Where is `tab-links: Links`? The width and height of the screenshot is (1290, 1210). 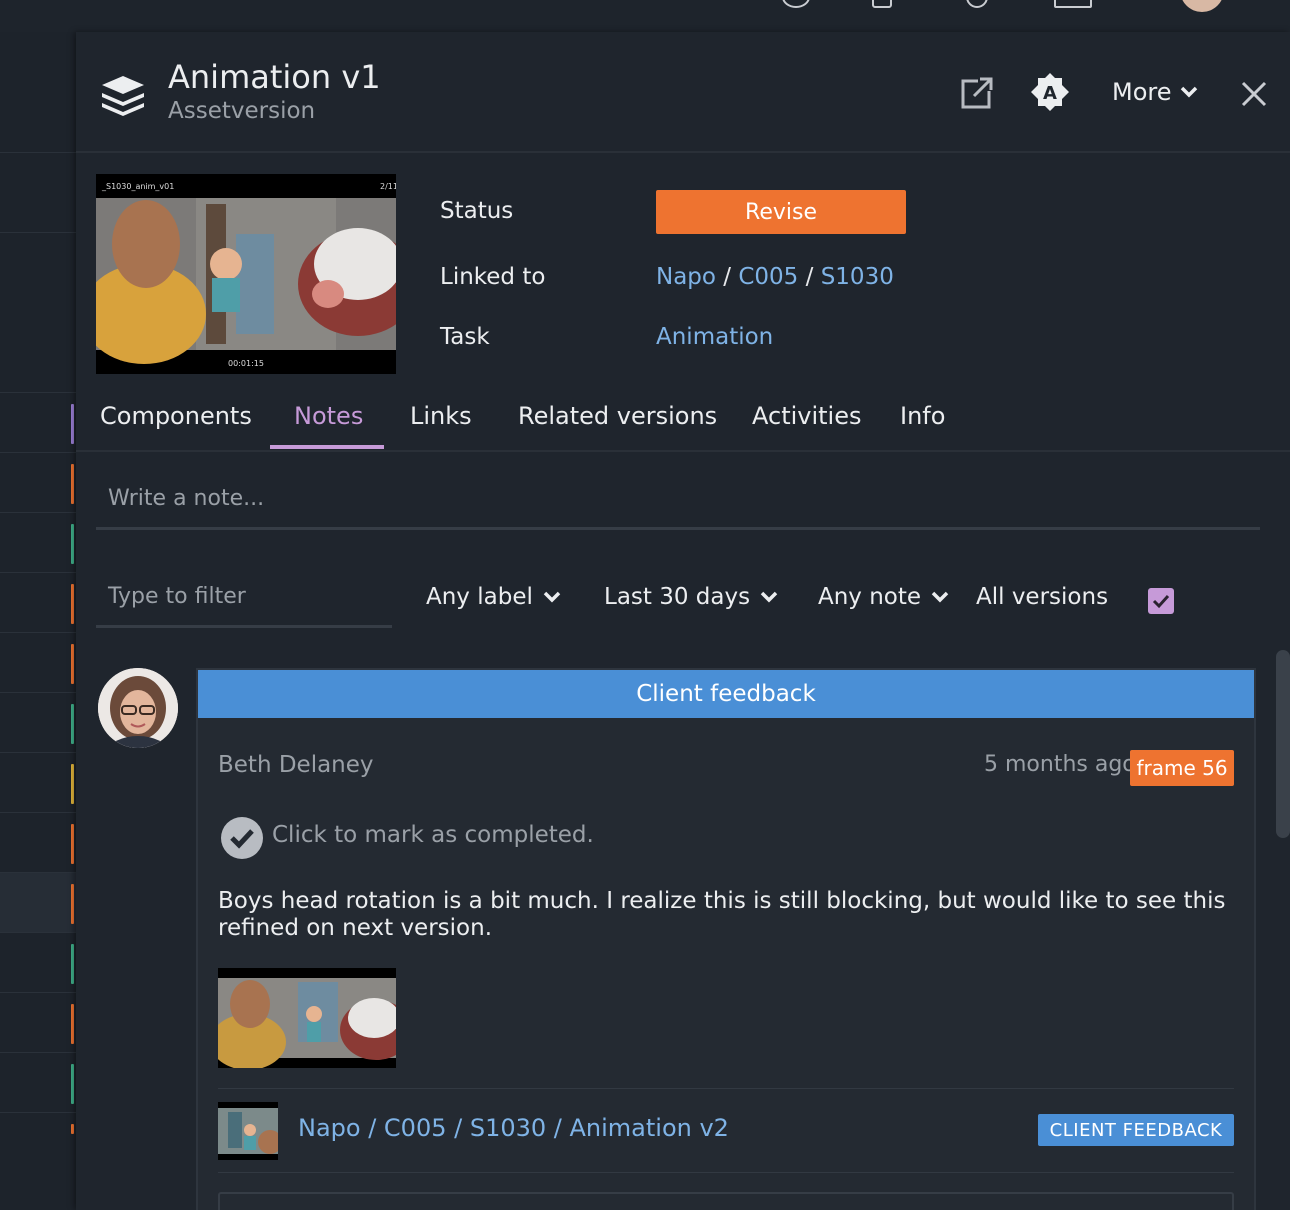
tab-links: Links is located at coordinates (441, 416).